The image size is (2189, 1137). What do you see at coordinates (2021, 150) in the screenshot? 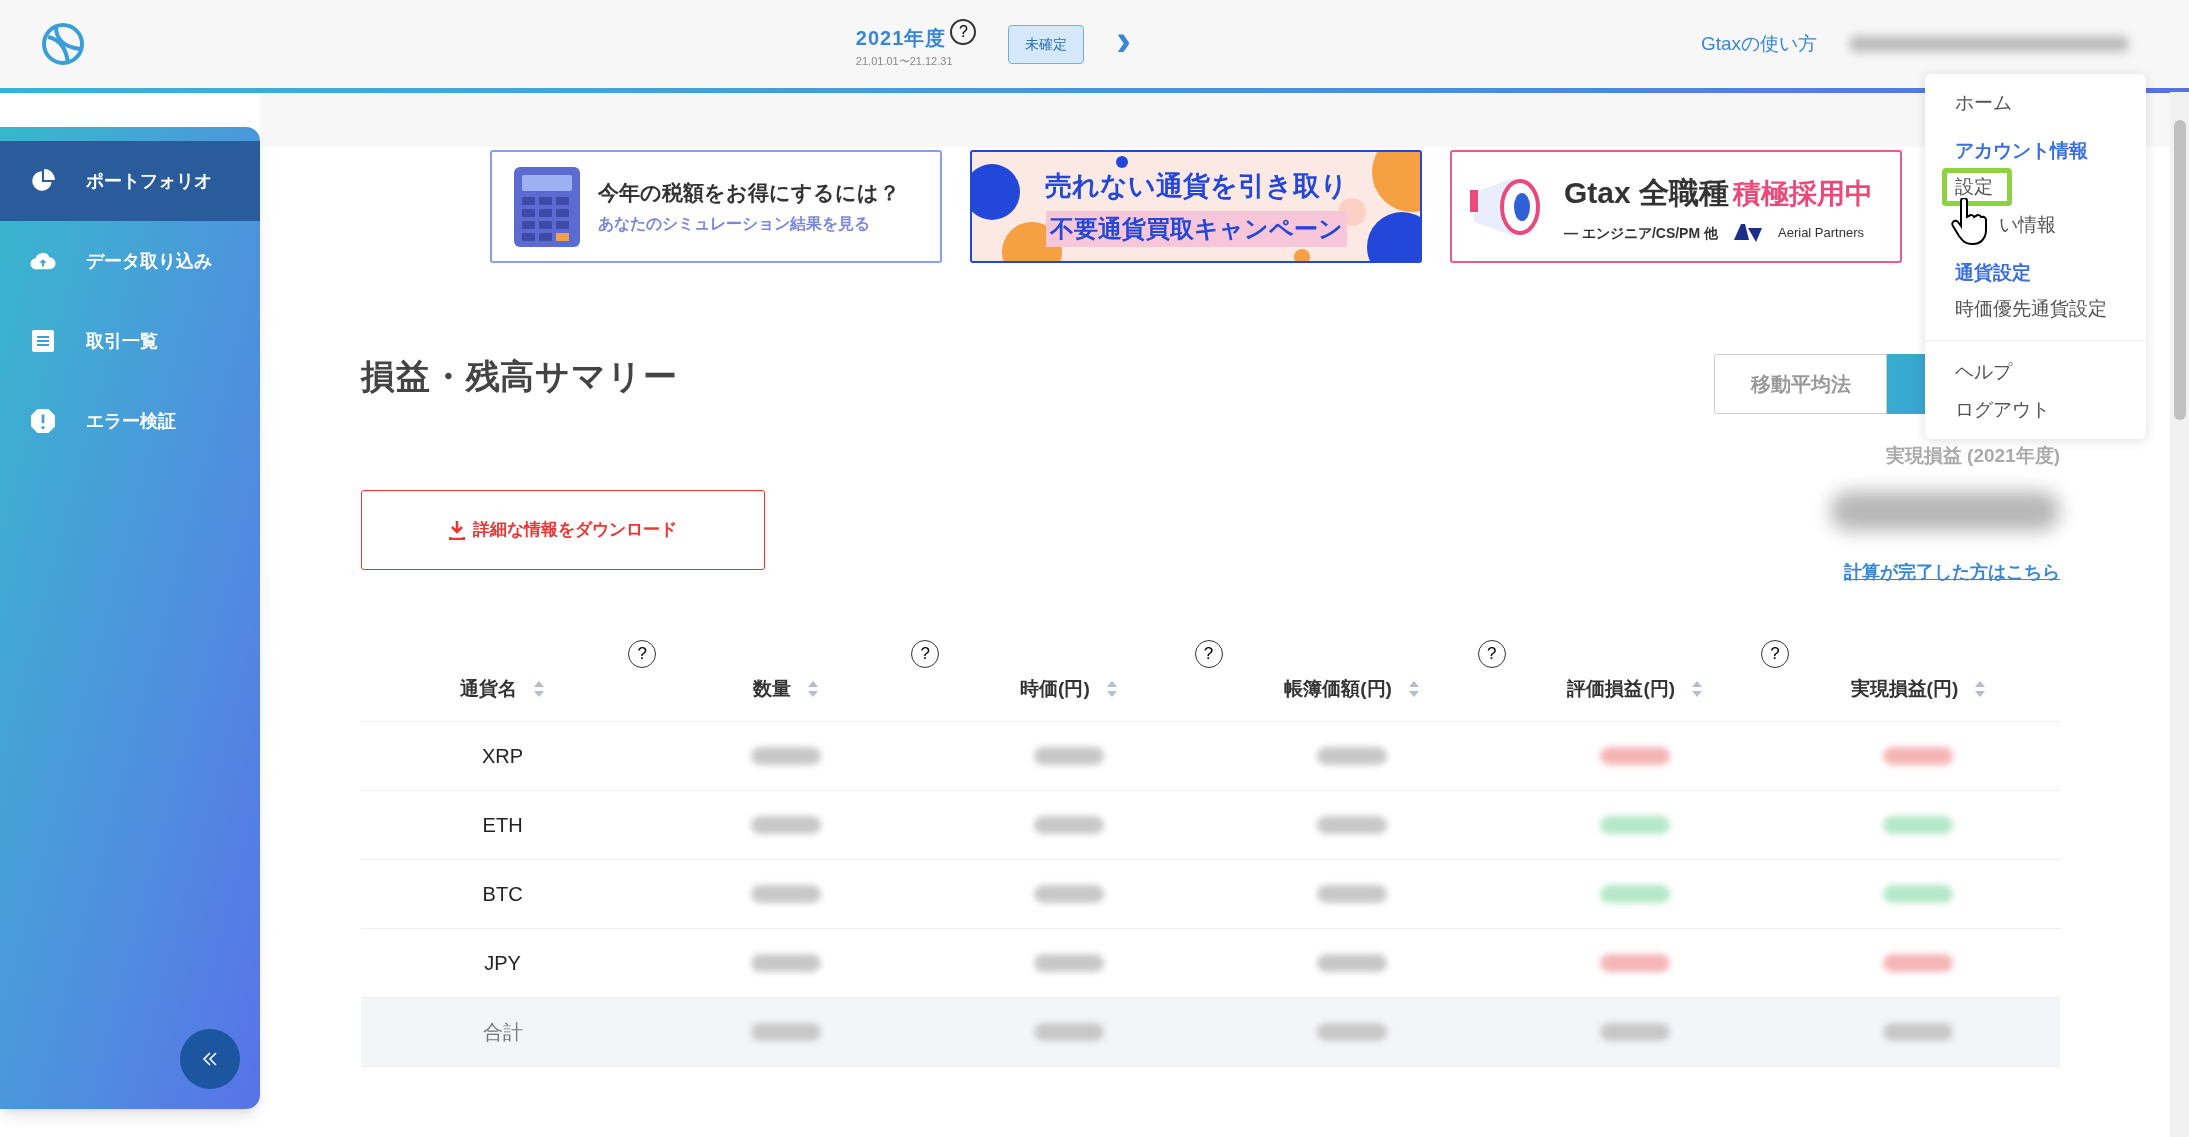
I see `menu-heading: アカウント情報` at bounding box center [2021, 150].